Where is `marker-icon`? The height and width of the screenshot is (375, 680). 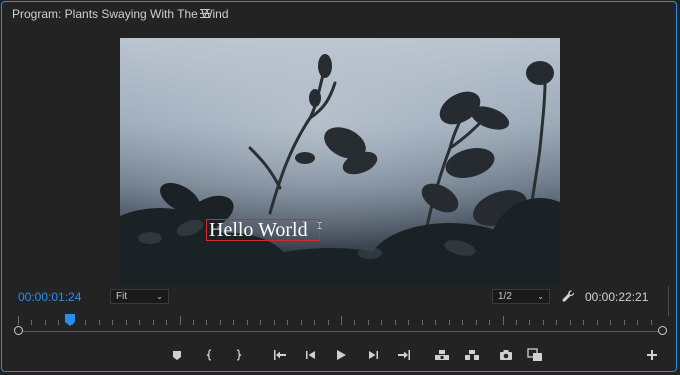
marker-icon is located at coordinates (177, 355).